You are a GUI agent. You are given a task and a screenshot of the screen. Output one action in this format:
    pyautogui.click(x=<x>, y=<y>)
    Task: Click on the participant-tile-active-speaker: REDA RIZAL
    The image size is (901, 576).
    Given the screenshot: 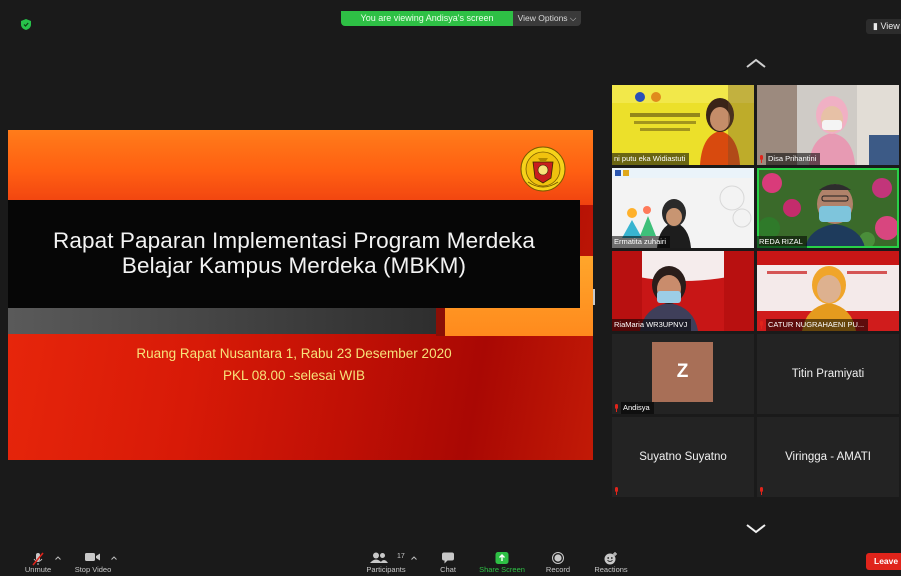 What is the action you would take?
    pyautogui.click(x=828, y=208)
    